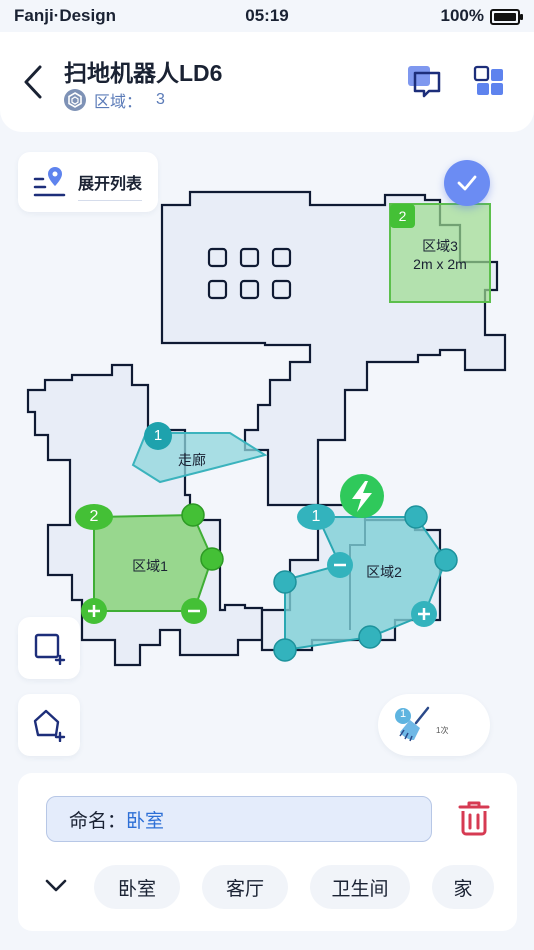  What do you see at coordinates (267, 82) in the screenshot?
I see `header: 扫地机器人LD6 区域： 3` at bounding box center [267, 82].